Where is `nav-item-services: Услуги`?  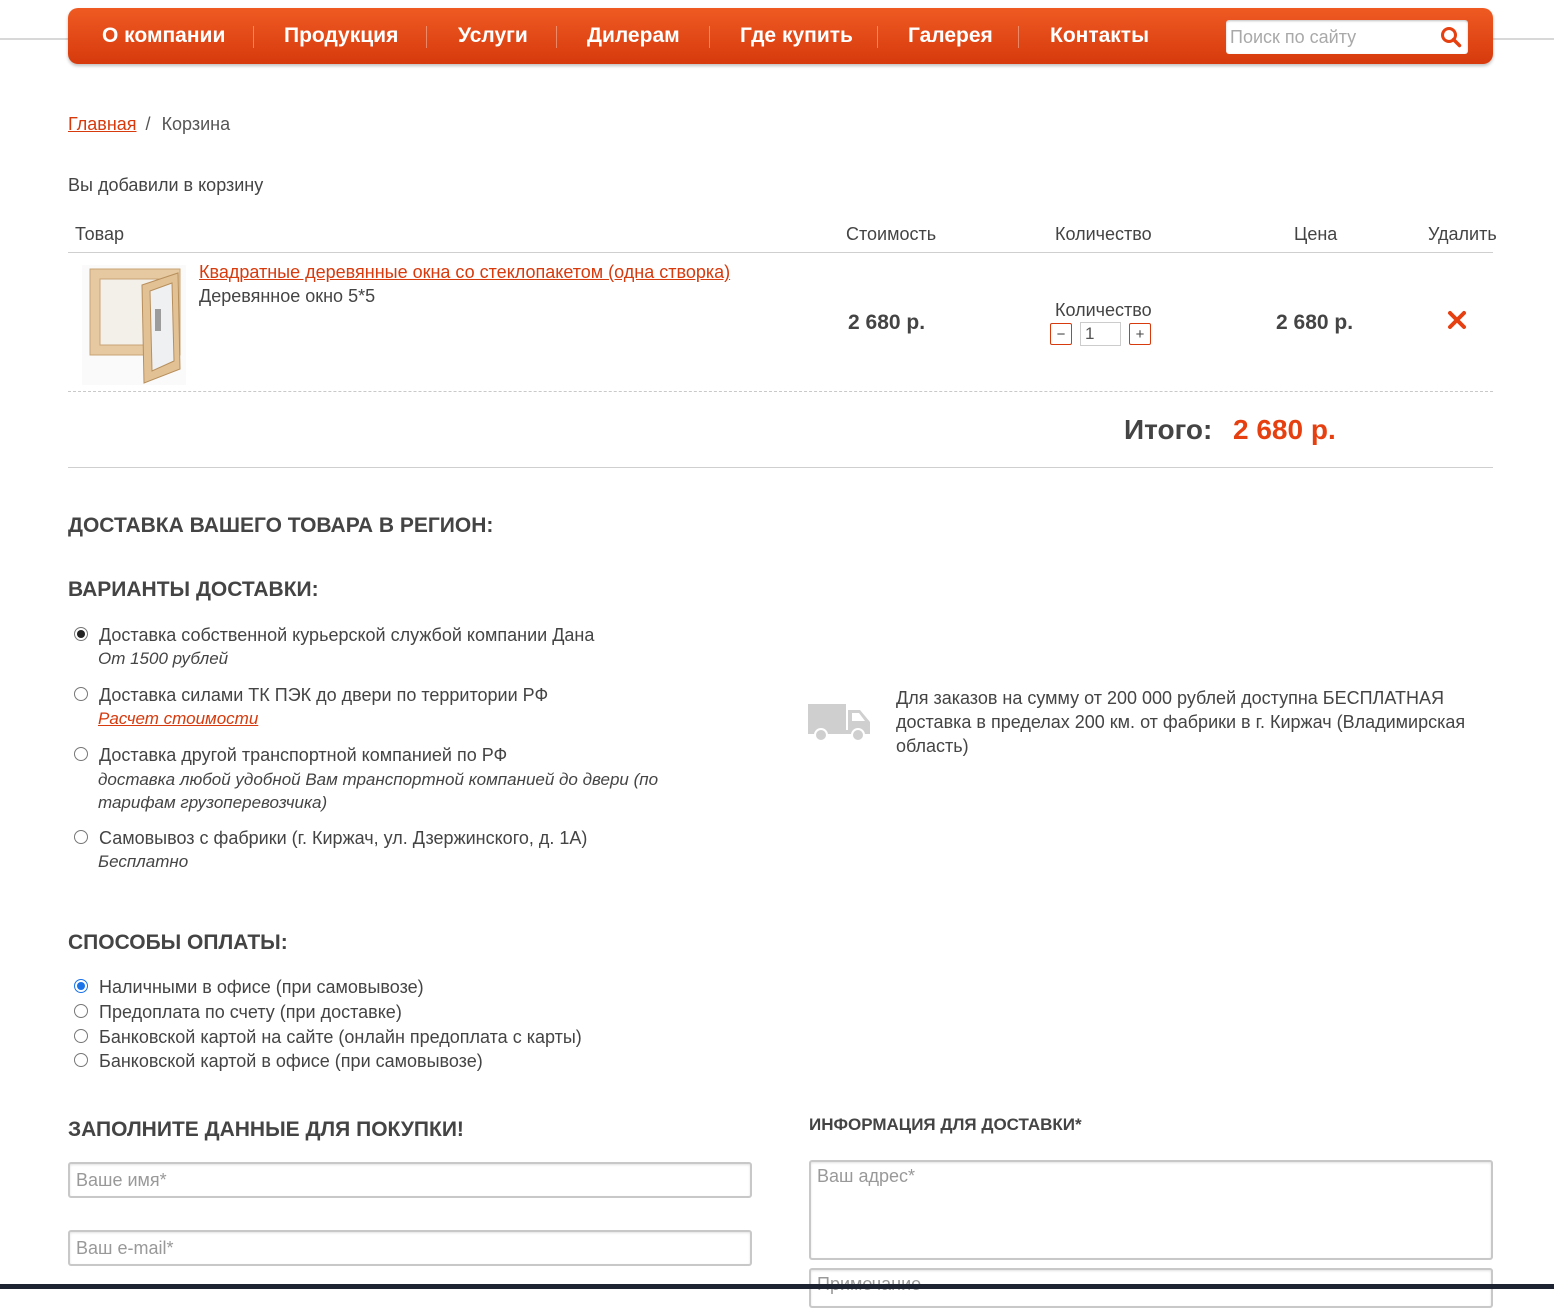
nav-item-services: Услуги is located at coordinates (493, 36).